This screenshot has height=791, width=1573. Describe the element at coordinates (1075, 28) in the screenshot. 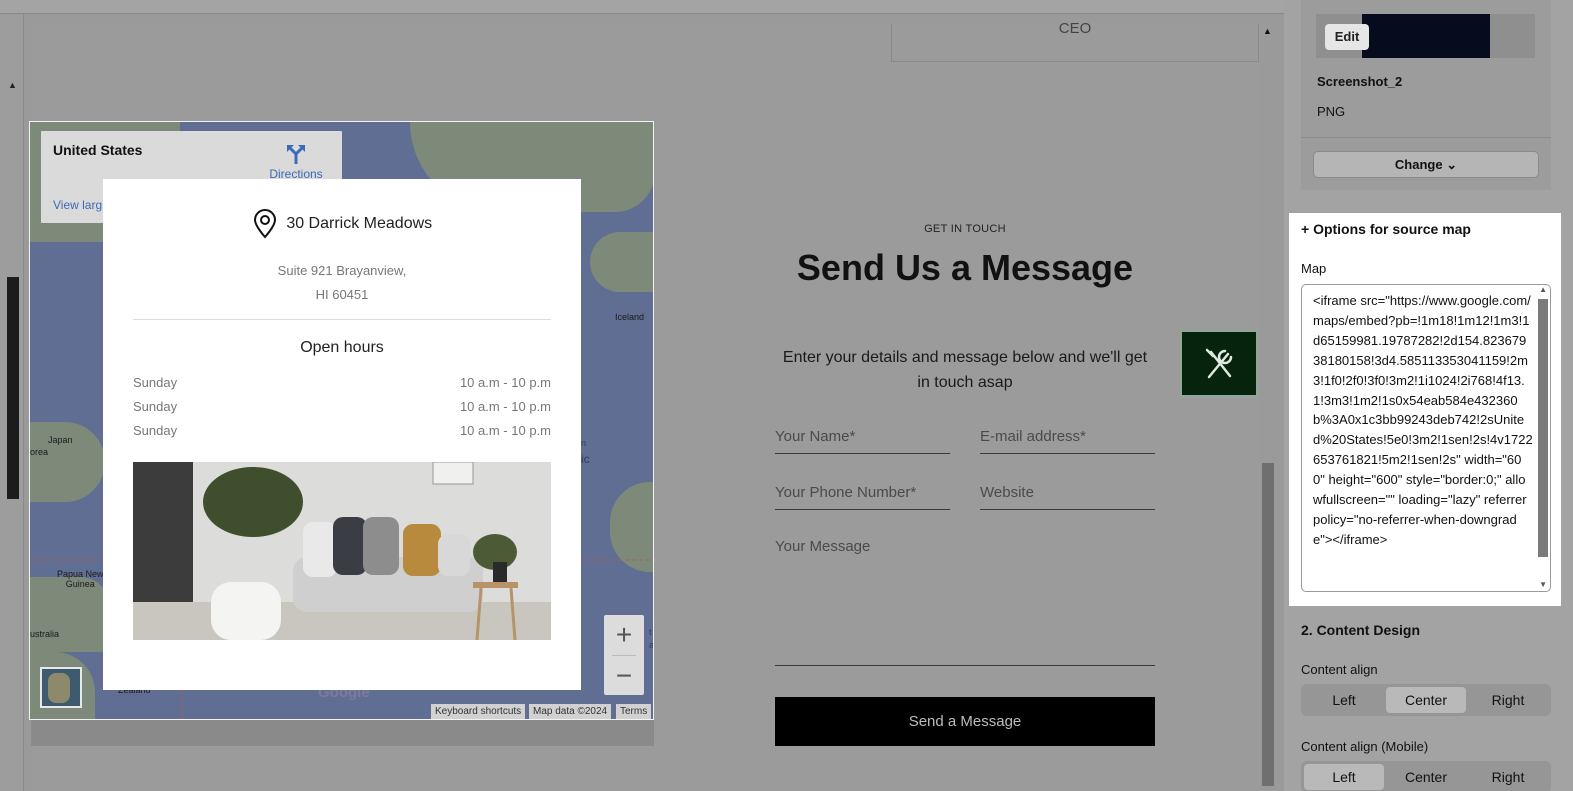

I see `team-role: CEO` at that location.